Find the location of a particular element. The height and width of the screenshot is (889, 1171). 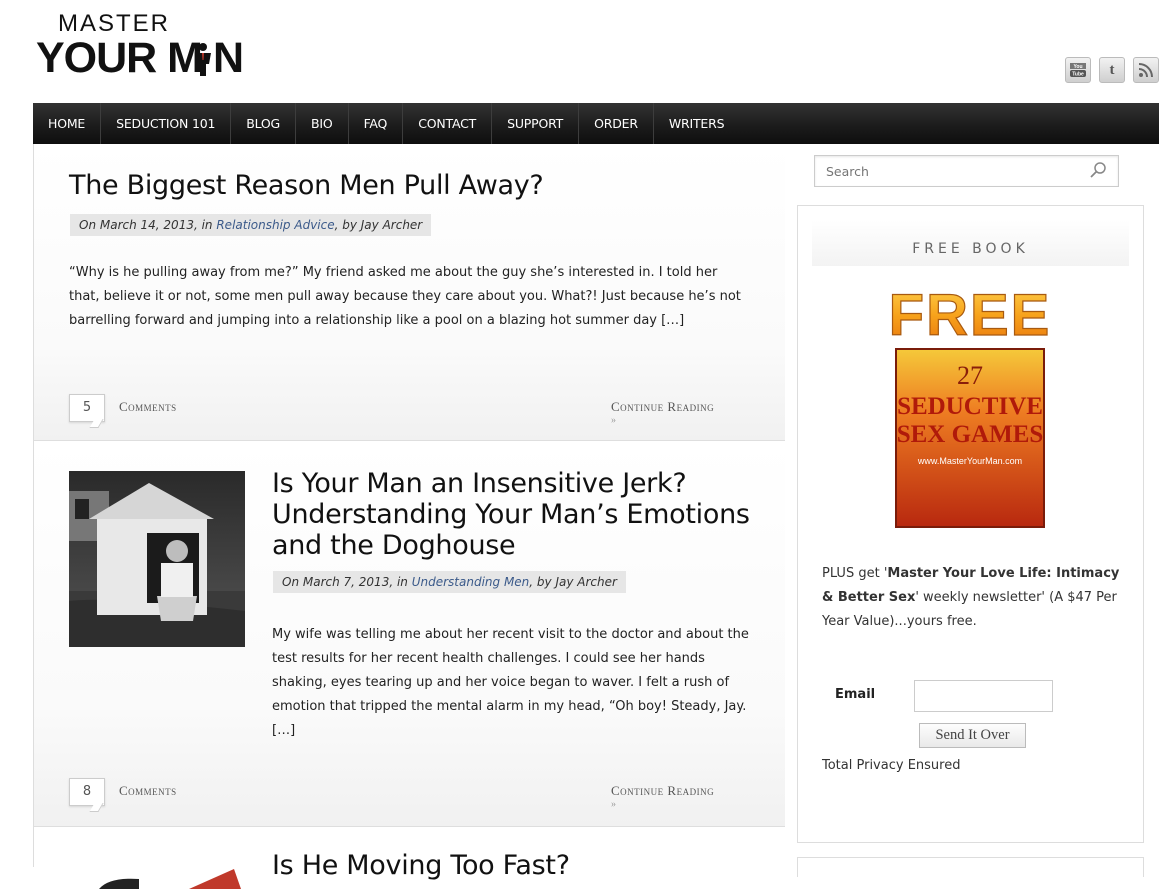

twitter-icon: t is located at coordinates (1112, 70).